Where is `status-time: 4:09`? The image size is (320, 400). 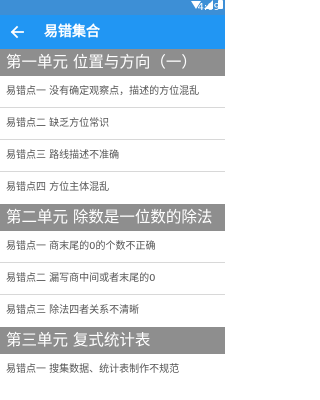 status-time: 4:09 is located at coordinates (208, 7).